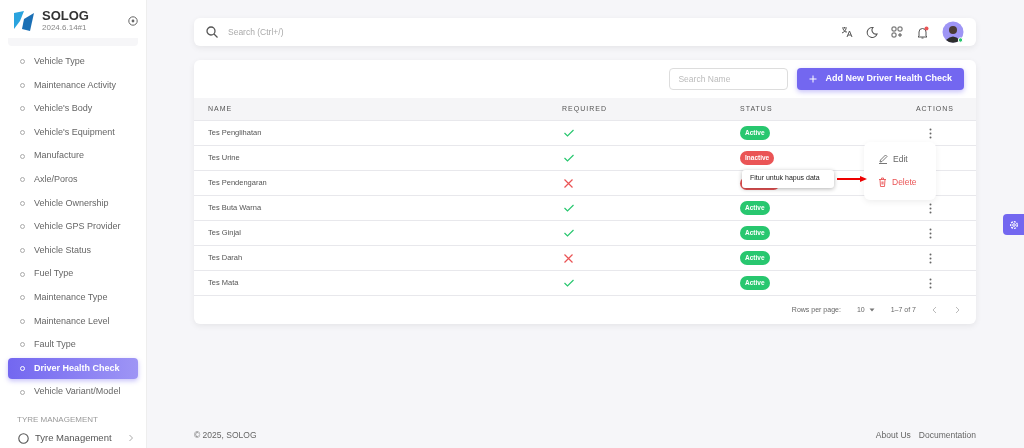 This screenshot has height=448, width=1024. Describe the element at coordinates (133, 21) in the screenshot. I see `collapse-icon` at that location.